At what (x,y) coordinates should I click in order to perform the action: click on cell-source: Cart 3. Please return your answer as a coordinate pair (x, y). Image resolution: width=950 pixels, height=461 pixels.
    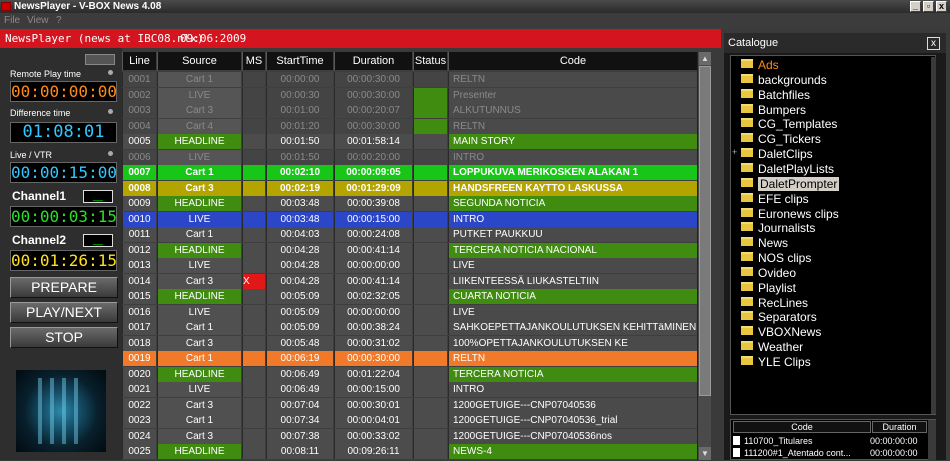
    Looking at the image, I should click on (199, 436).